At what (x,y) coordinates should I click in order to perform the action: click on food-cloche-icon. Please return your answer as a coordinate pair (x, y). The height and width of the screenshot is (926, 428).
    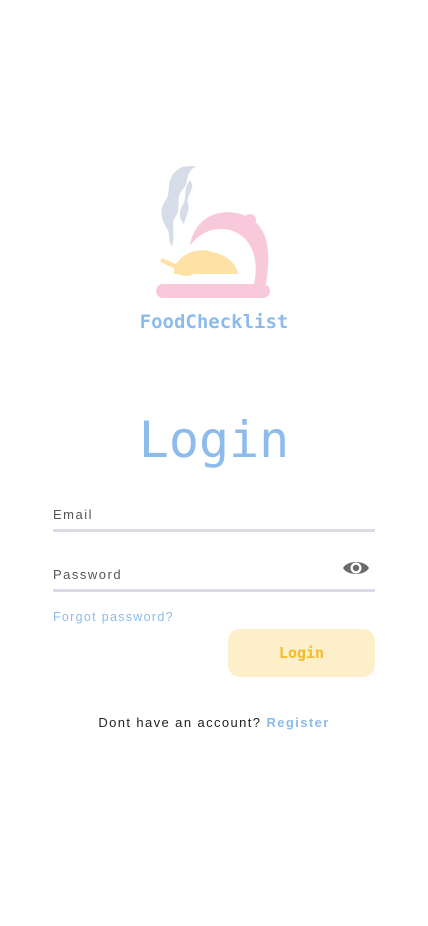
    Looking at the image, I should click on (213, 232).